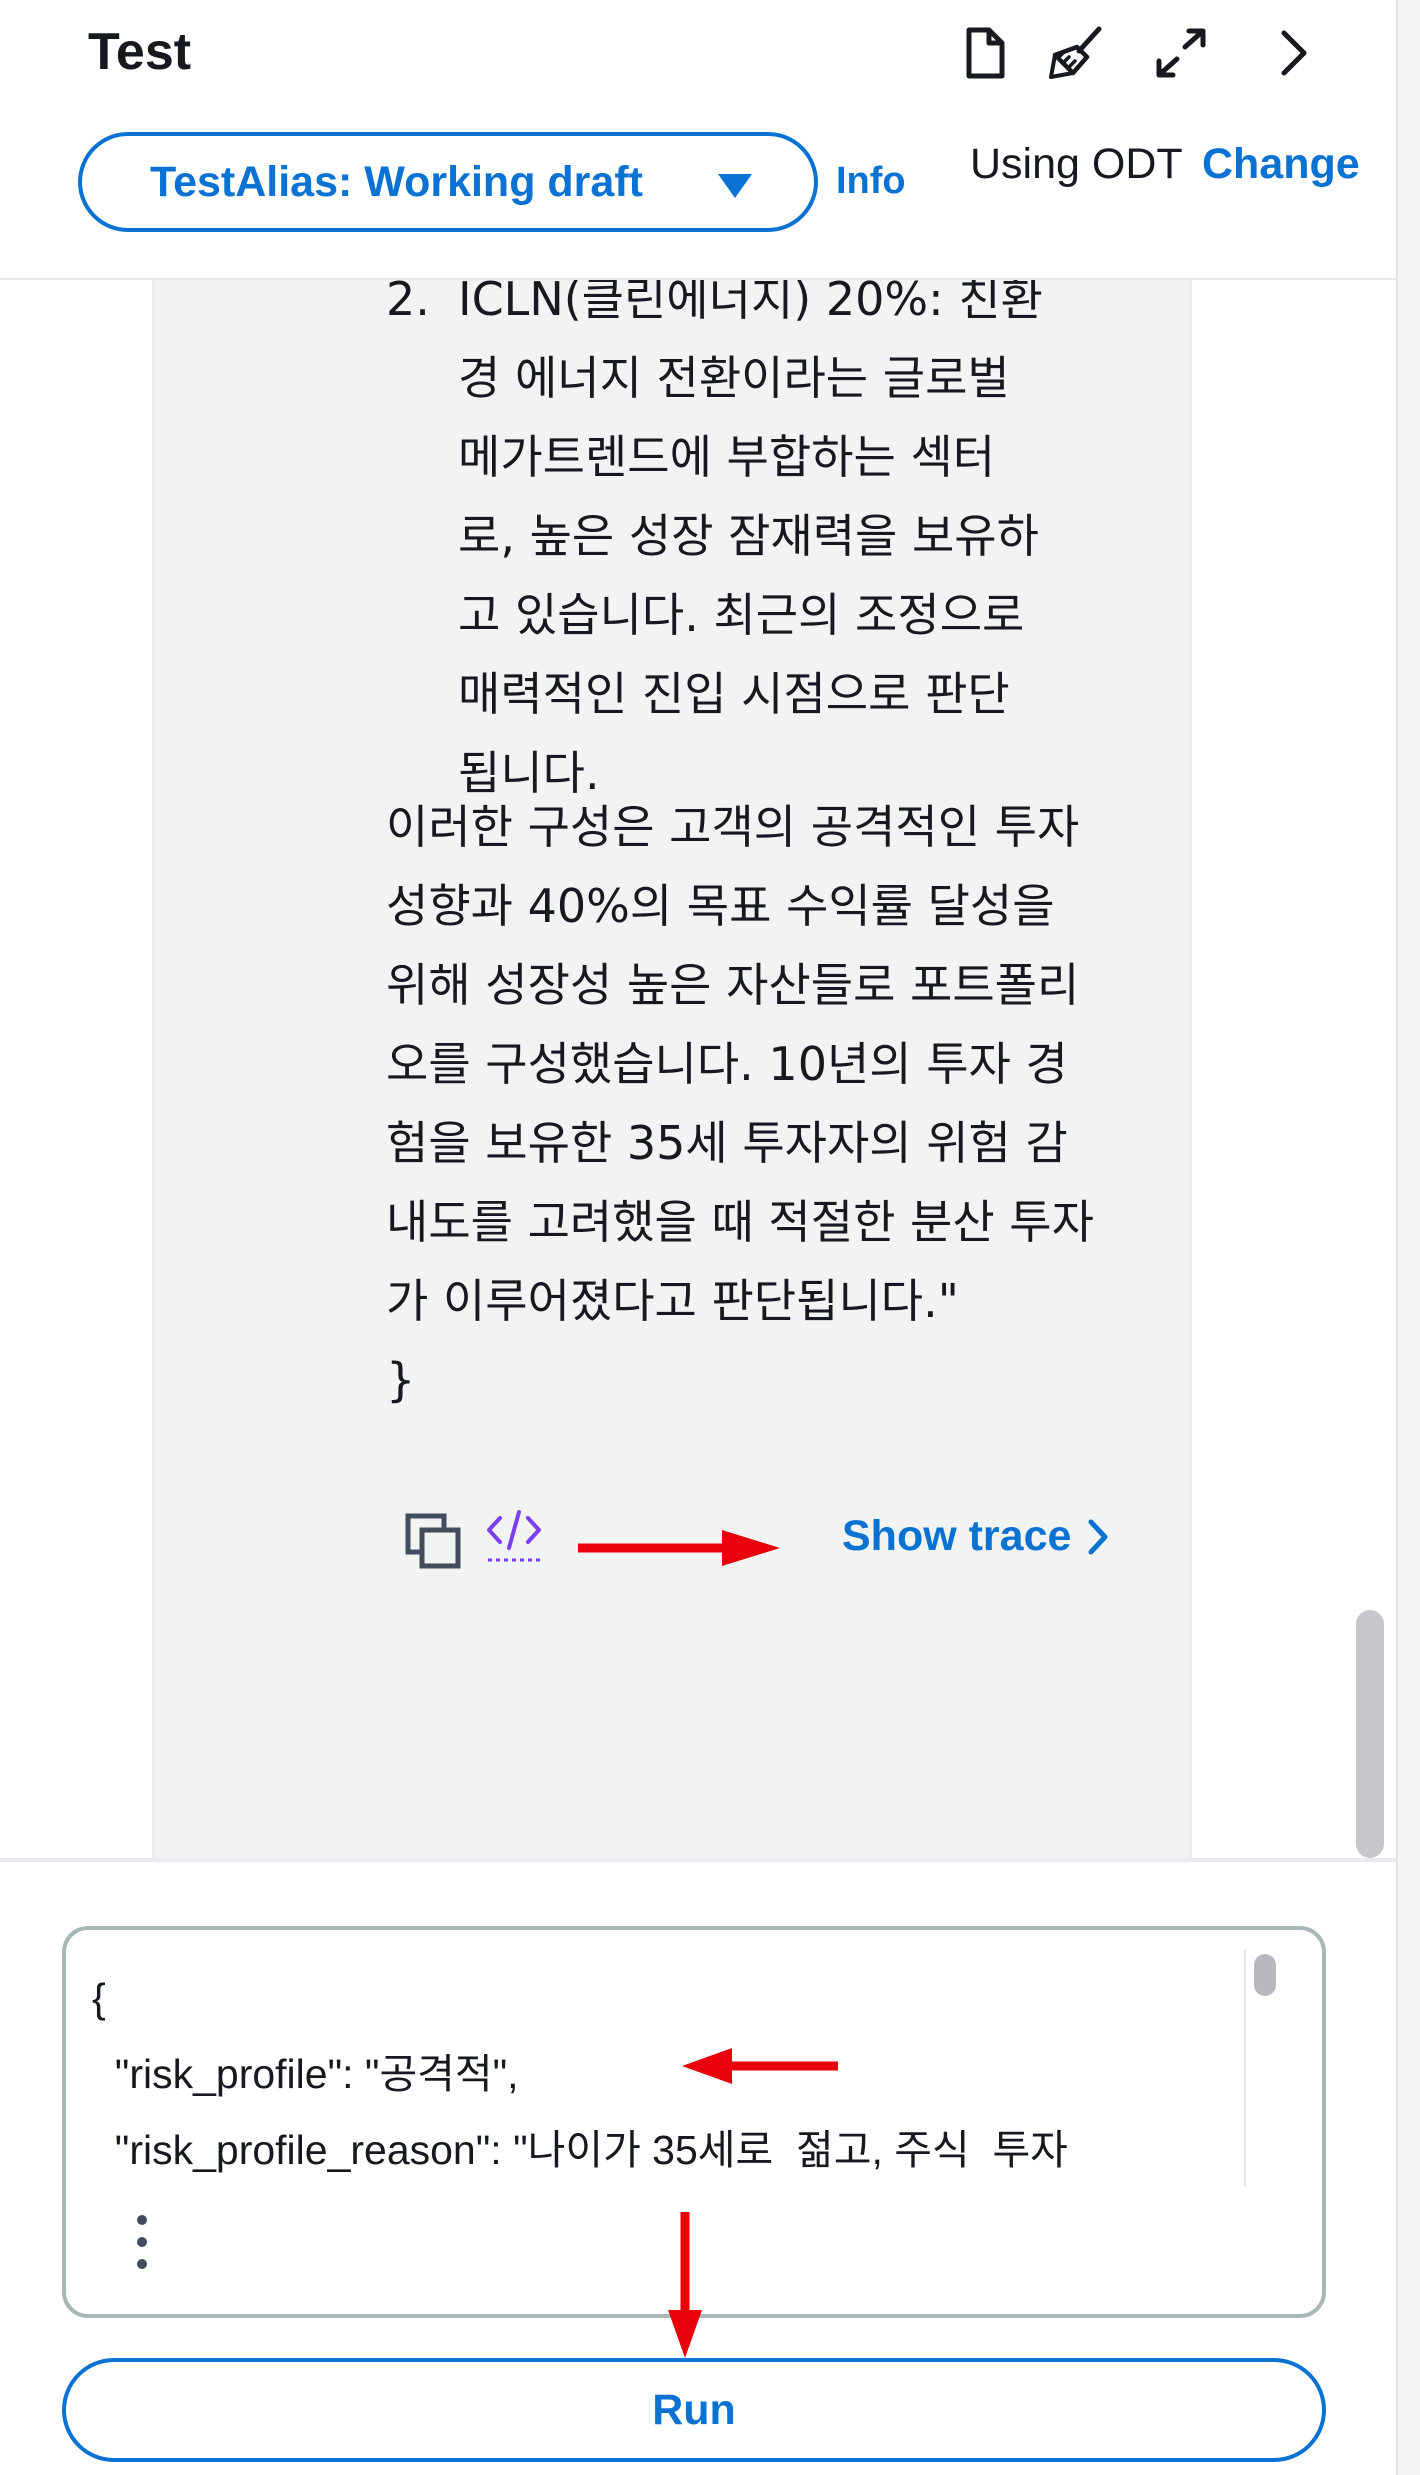 This screenshot has width=1420, height=2475. What do you see at coordinates (733, 827) in the screenshot?
I see `paragraph-line: 이러한 구성은 고객의 공격적인 투자` at bounding box center [733, 827].